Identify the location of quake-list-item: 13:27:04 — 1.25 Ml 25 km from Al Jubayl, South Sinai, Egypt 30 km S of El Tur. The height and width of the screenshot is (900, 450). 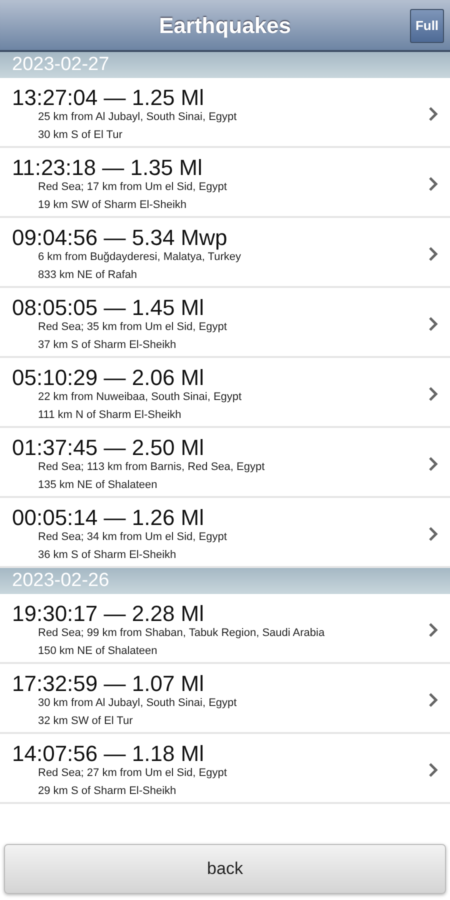
(225, 113).